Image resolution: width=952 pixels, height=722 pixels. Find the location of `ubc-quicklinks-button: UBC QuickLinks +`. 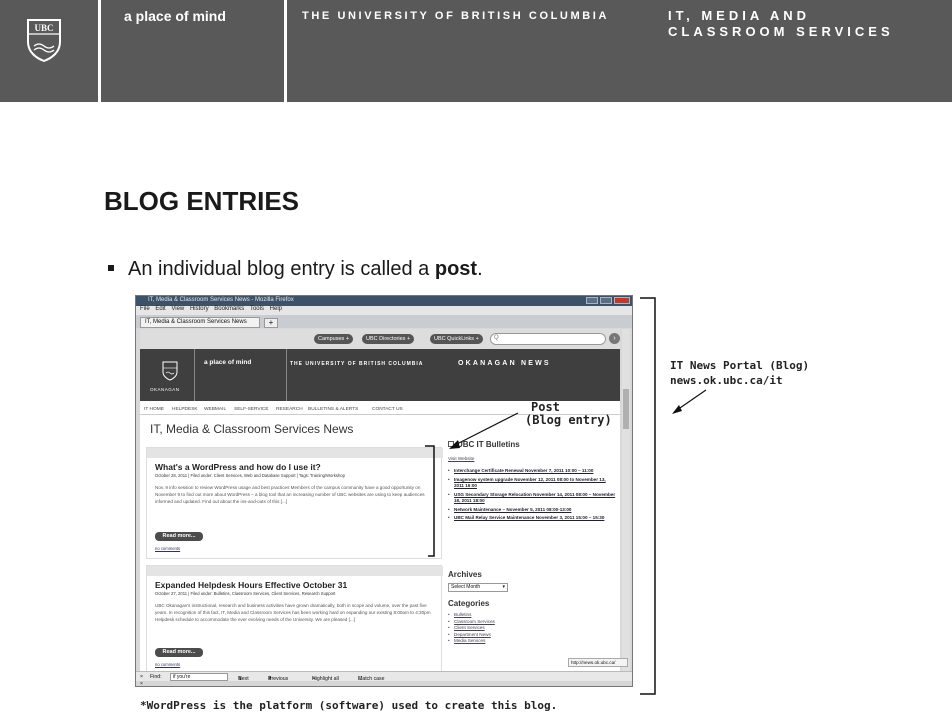

ubc-quicklinks-button: UBC QuickLinks + is located at coordinates (456, 339).